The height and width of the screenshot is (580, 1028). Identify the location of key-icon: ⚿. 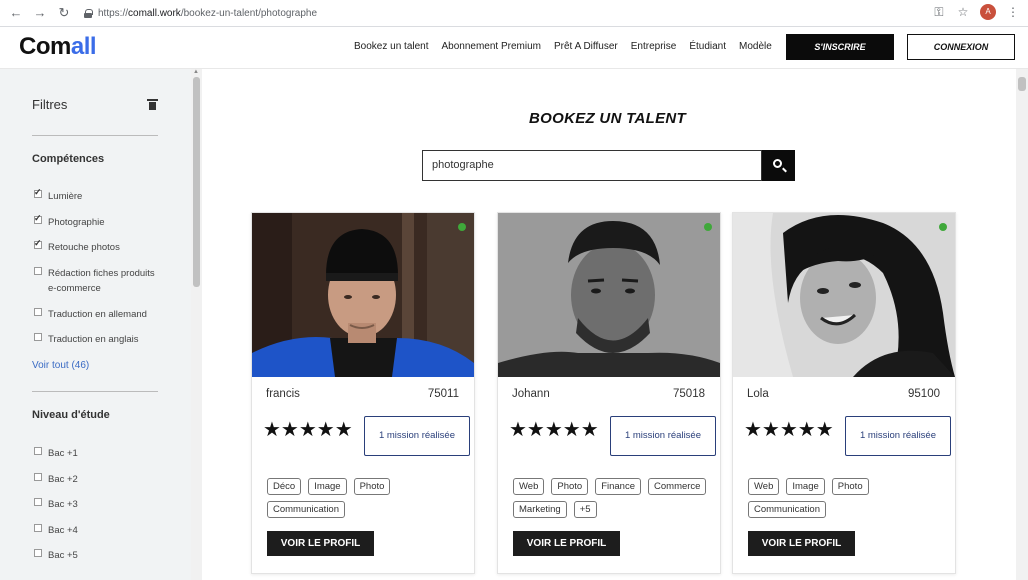
(939, 12).